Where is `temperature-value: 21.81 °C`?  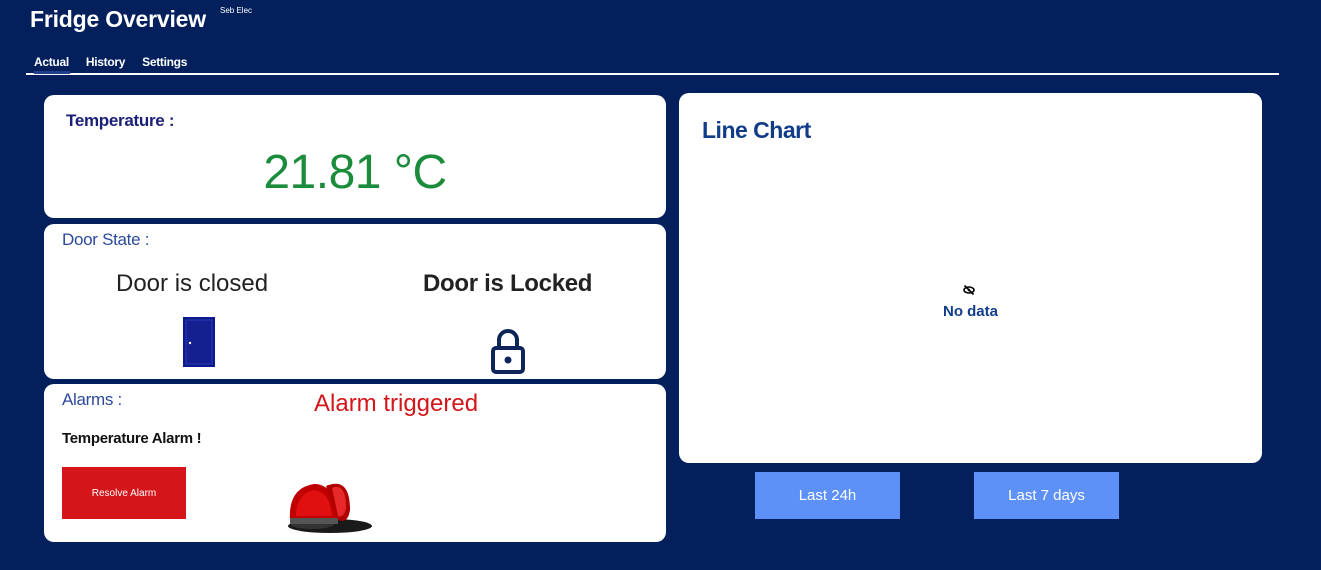
temperature-value: 21.81 °C is located at coordinates (355, 172).